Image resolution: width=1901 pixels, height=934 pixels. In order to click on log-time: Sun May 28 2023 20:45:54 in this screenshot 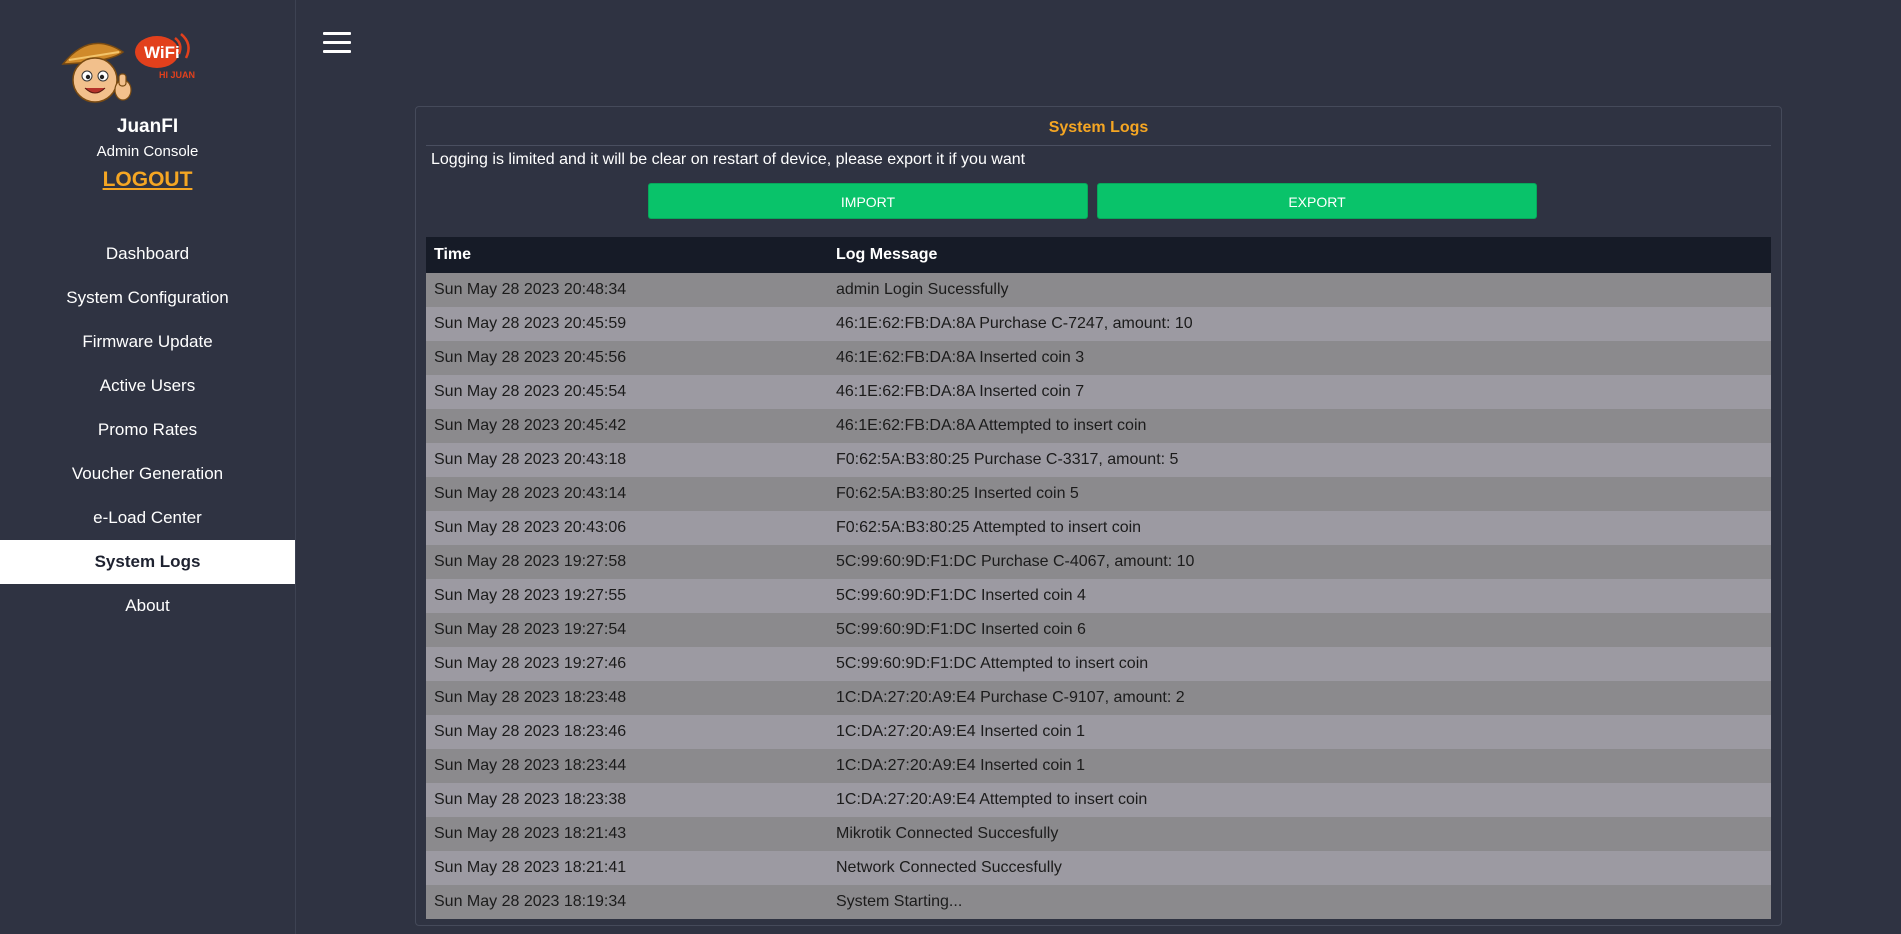, I will do `click(627, 392)`.